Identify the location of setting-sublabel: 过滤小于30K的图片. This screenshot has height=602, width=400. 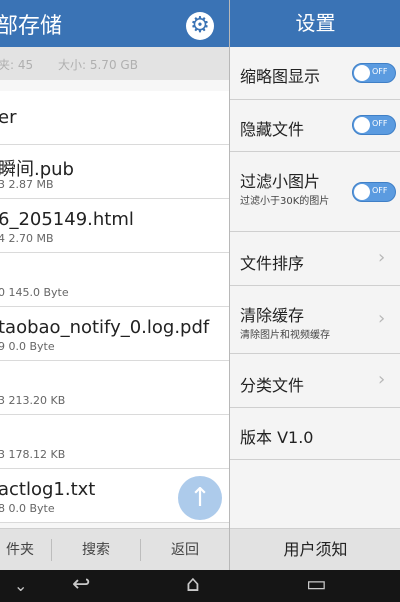
(285, 201).